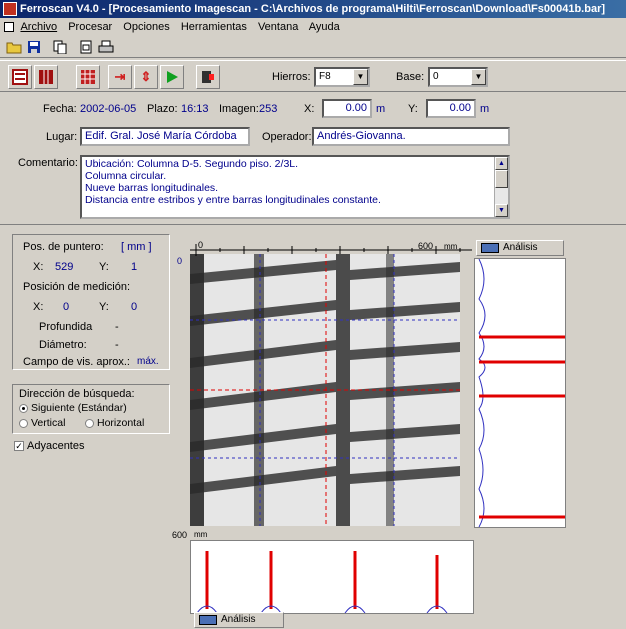 The width and height of the screenshot is (626, 629). Describe the element at coordinates (239, 109) in the screenshot. I see `imagen-label: Imagen:` at that location.